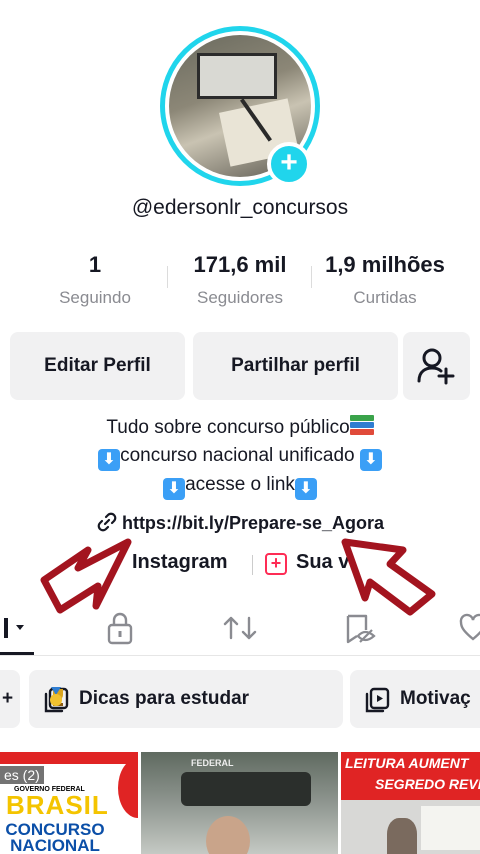  What do you see at coordinates (240, 428) in the screenshot?
I see `bio-line-1: Tudo sobre concurso público` at bounding box center [240, 428].